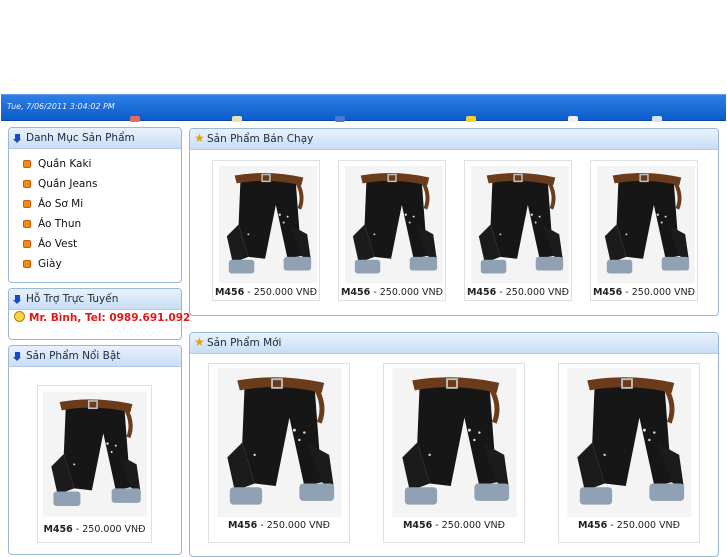 The image size is (727, 557). I want to click on panel-header: ★ Sản Phẩm Mới, so click(454, 343).